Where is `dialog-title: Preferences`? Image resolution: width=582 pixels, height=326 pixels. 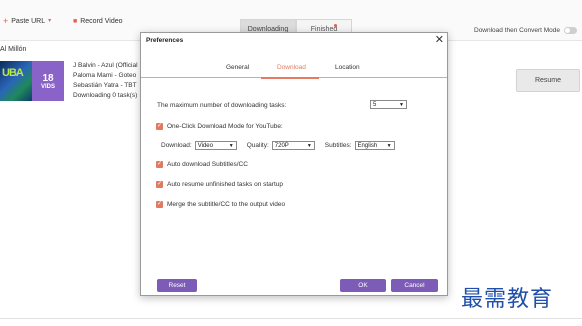
dialog-title: Preferences is located at coordinates (165, 40).